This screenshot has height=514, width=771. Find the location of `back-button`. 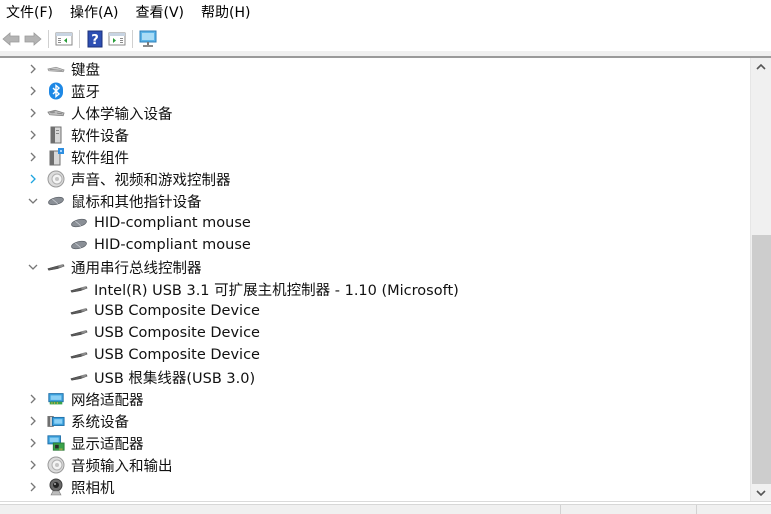

back-button is located at coordinates (11, 39).